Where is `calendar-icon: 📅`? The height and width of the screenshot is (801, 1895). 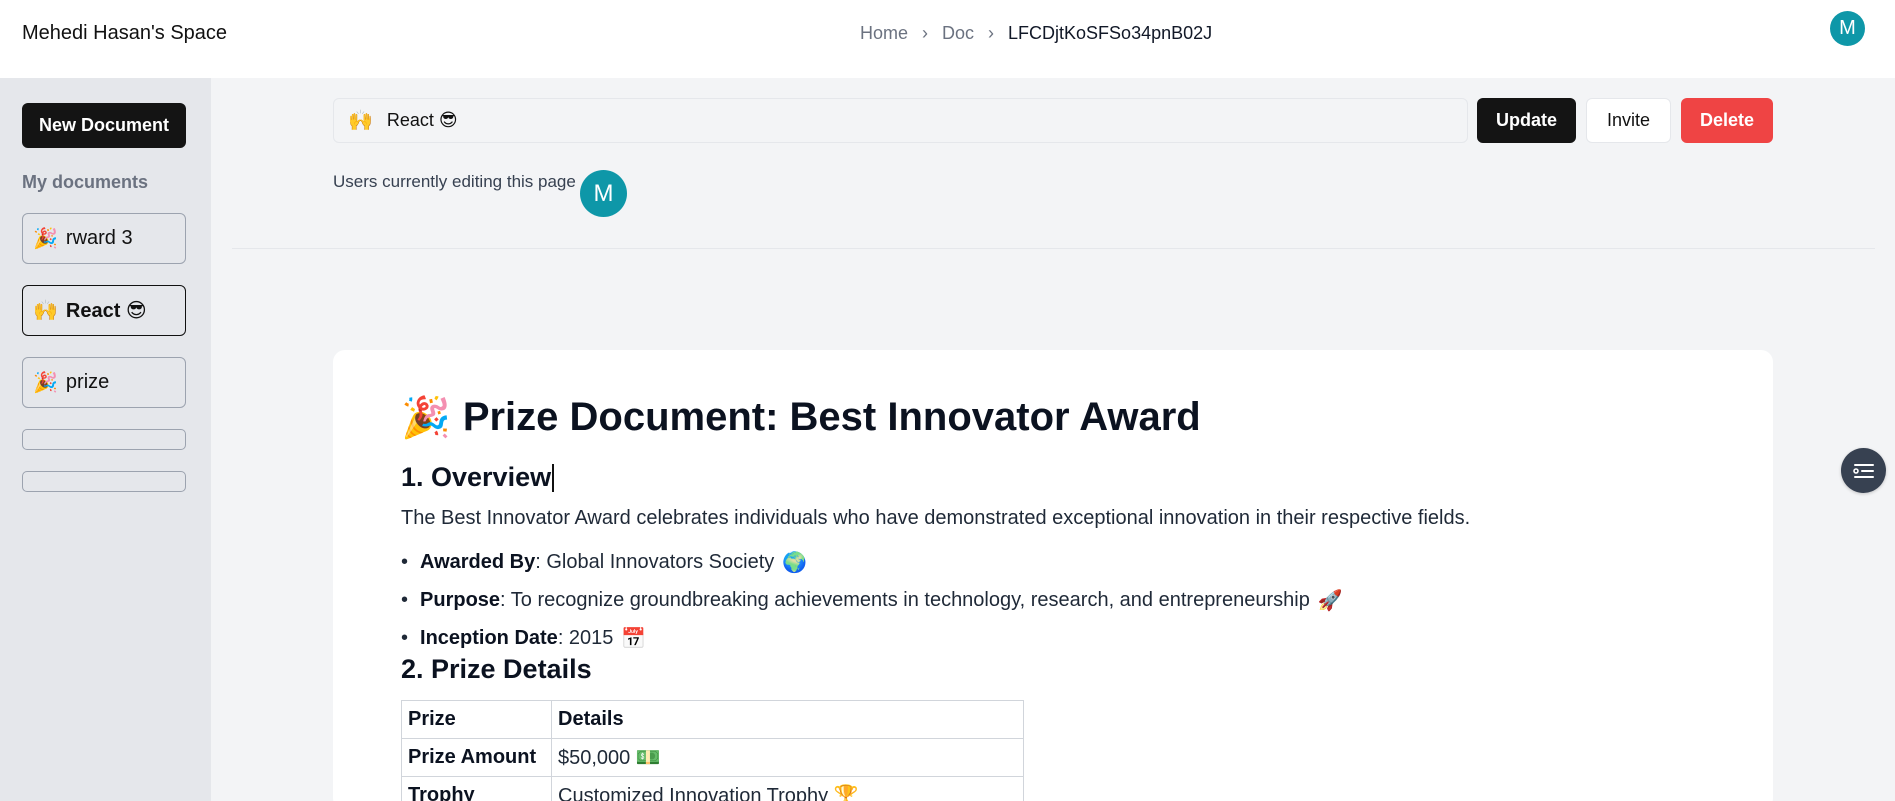 calendar-icon: 📅 is located at coordinates (634, 638).